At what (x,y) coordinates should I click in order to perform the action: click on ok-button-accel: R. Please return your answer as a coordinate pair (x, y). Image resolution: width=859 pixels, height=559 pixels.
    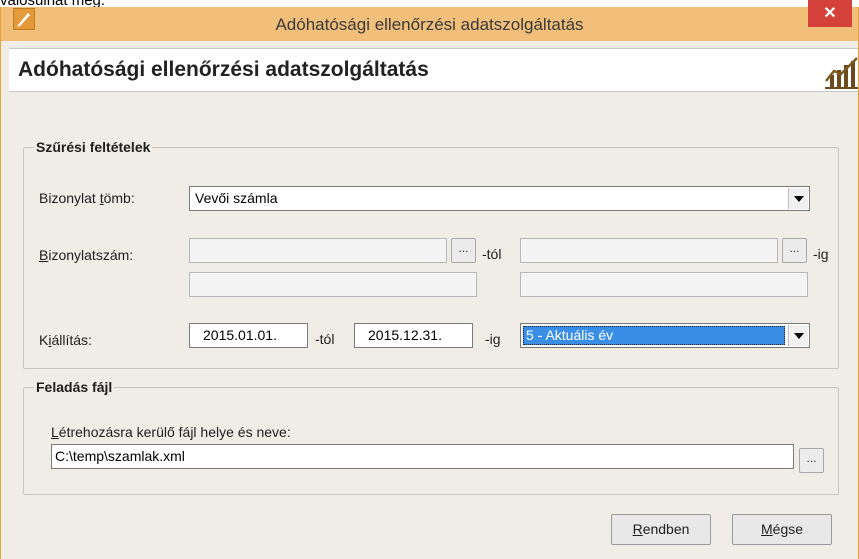
    Looking at the image, I should click on (637, 529).